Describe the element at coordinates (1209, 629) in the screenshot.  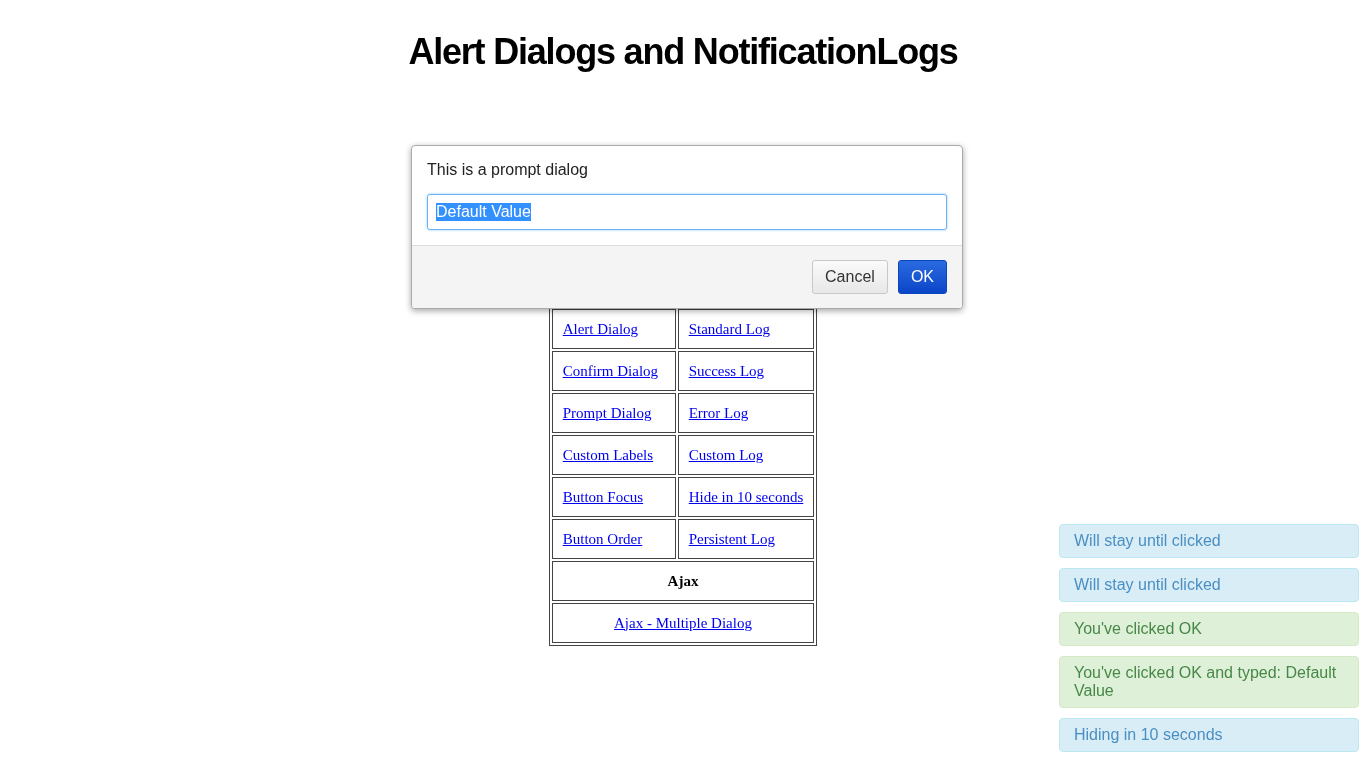
I see `notification: You've clicked OK` at that location.